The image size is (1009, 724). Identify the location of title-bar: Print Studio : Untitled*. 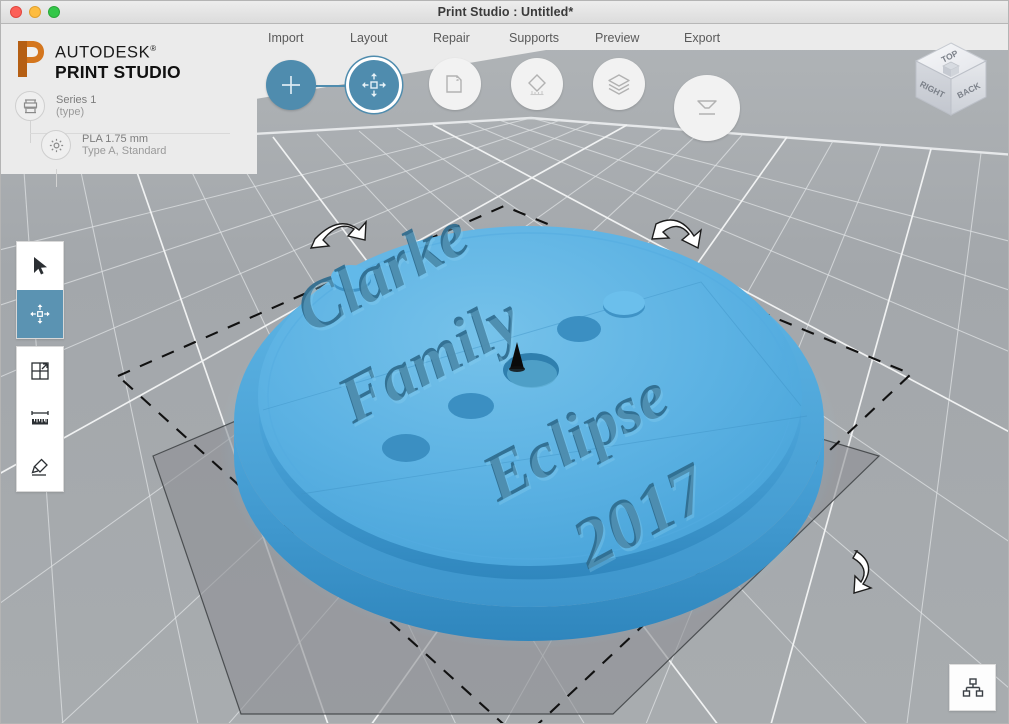
(504, 12).